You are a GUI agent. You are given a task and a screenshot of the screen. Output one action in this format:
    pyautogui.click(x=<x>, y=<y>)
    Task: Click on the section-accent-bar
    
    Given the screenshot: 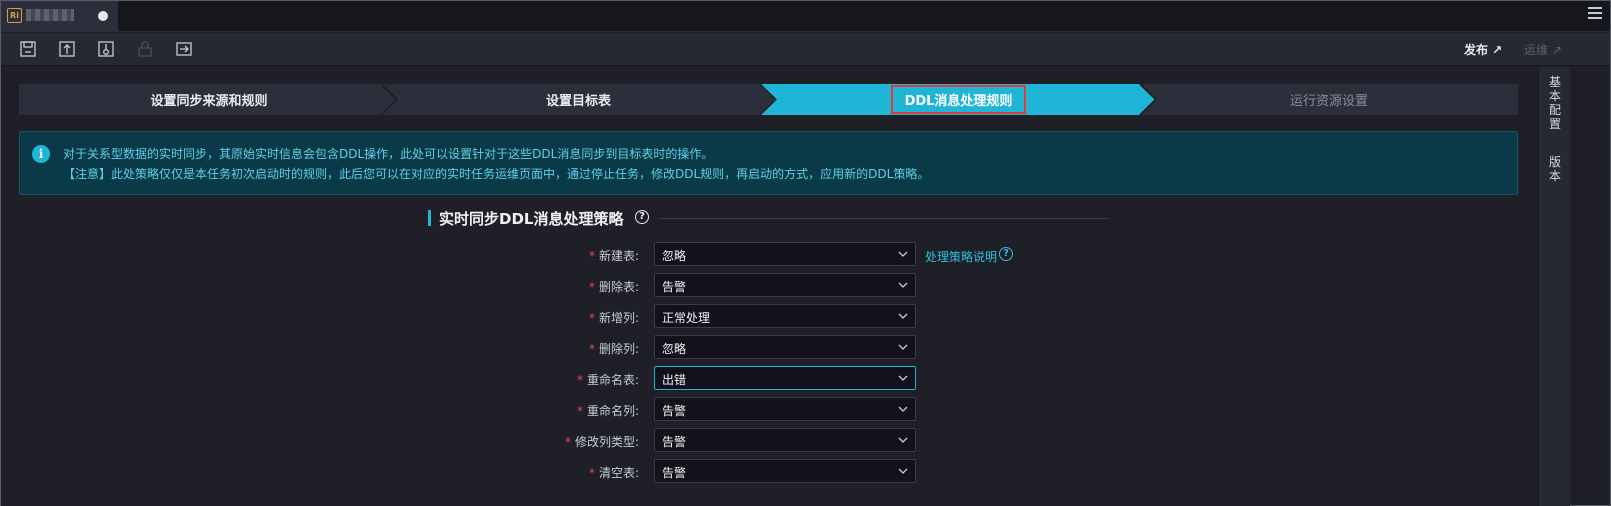 What is the action you would take?
    pyautogui.click(x=429, y=218)
    